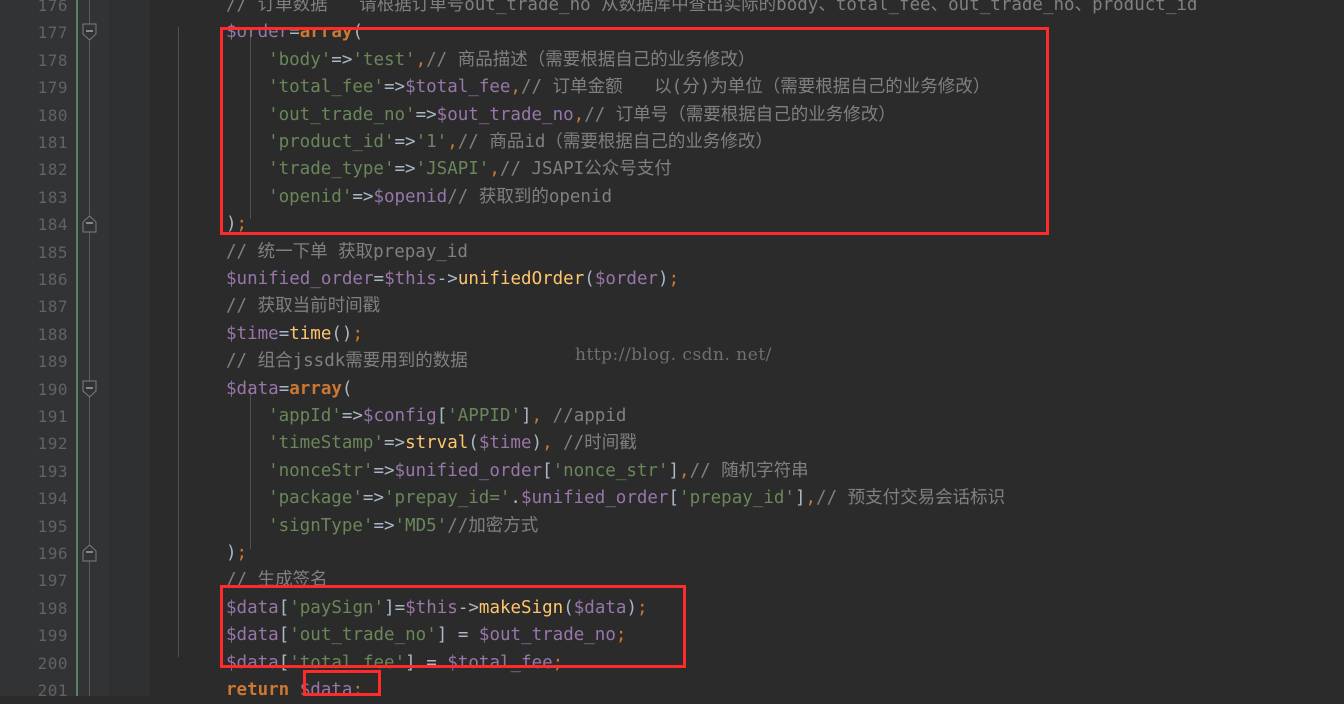  I want to click on code-line: $data['total_fee'] = $total_fee;, so click(394, 663).